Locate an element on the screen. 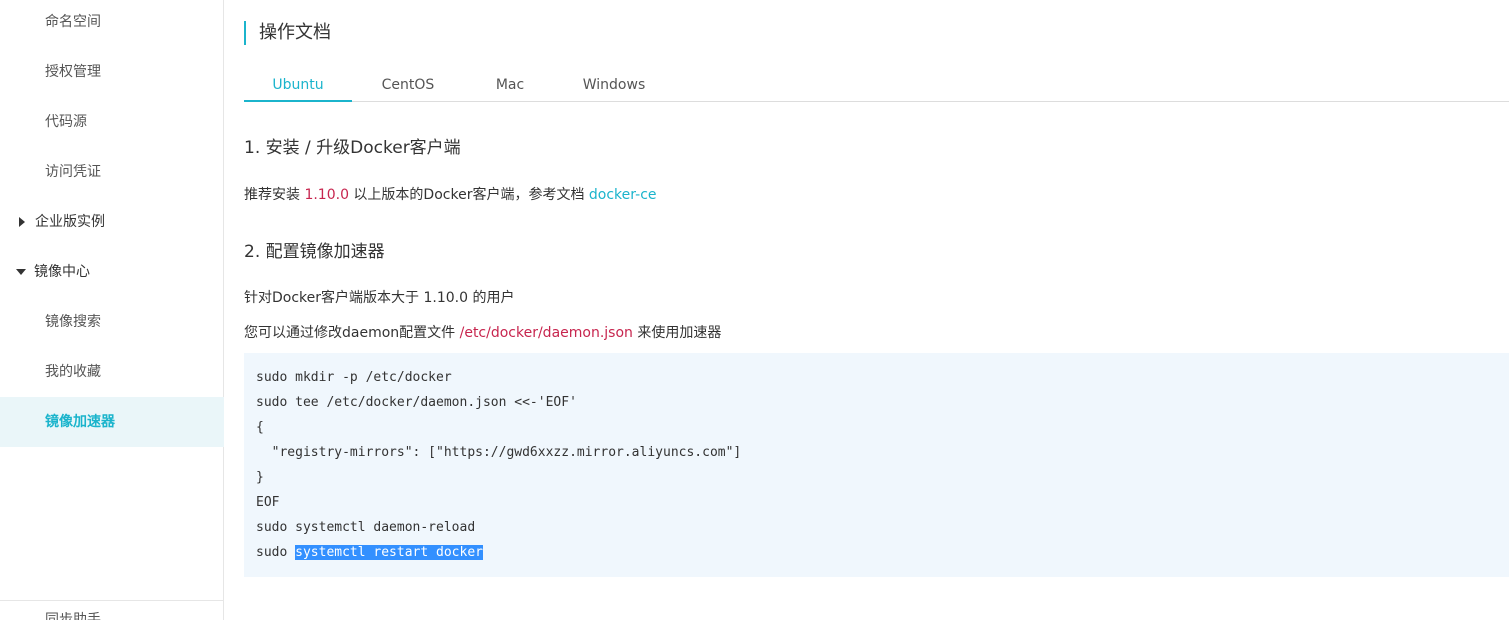 The height and width of the screenshot is (620, 1509). sidebar-item-code-source: 代码源 is located at coordinates (112, 122).